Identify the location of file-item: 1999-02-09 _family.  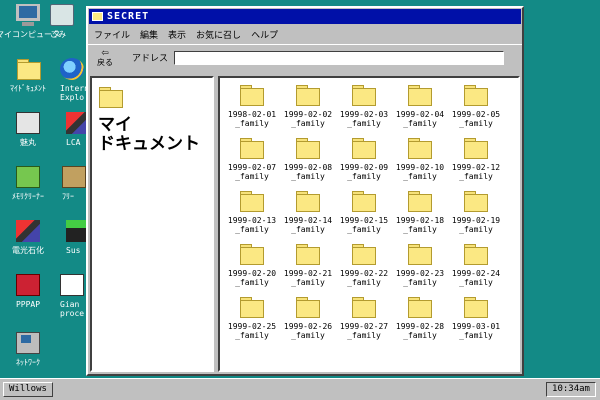
(364, 159).